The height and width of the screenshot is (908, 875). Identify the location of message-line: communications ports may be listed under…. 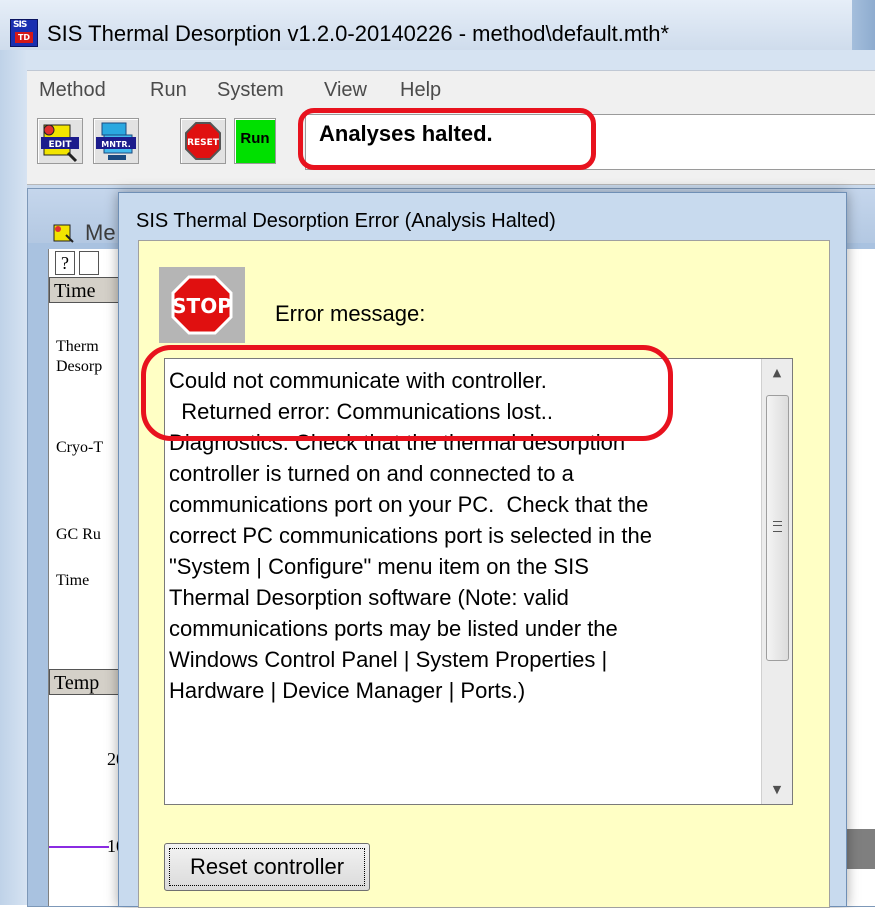
(393, 628).